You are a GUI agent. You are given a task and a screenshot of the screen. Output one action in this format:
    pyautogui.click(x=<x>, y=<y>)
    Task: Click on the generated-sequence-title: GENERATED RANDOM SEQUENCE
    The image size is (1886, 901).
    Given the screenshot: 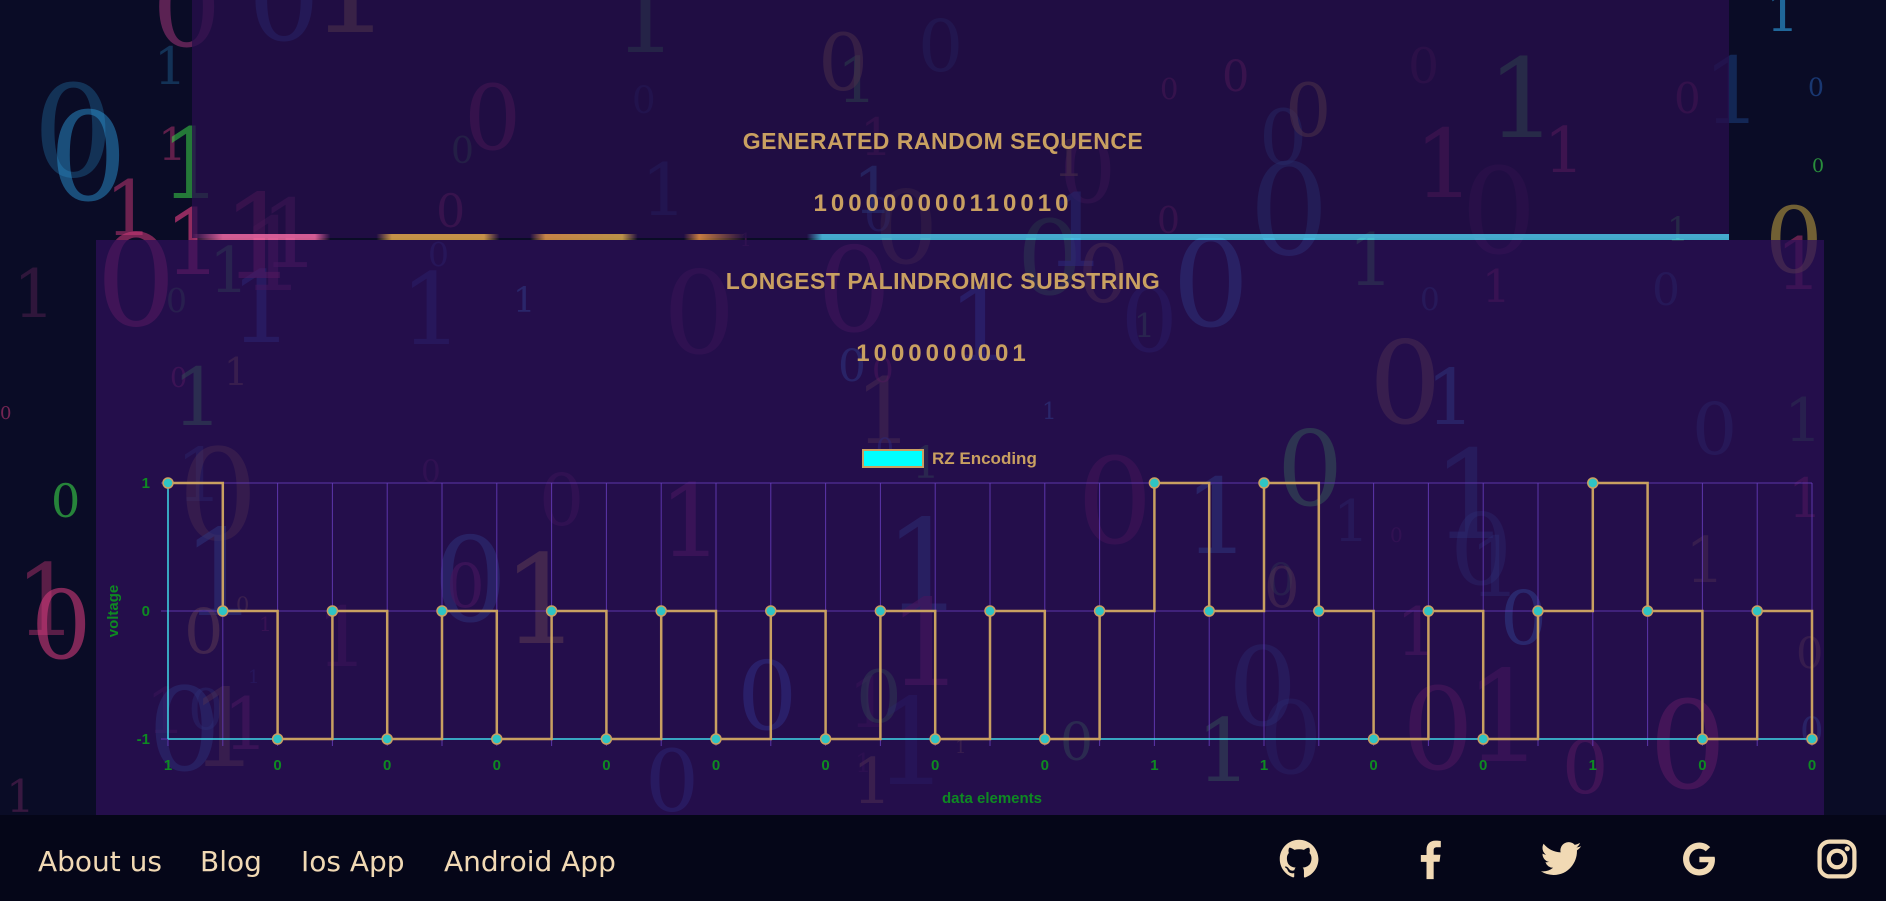 What is the action you would take?
    pyautogui.click(x=943, y=141)
    